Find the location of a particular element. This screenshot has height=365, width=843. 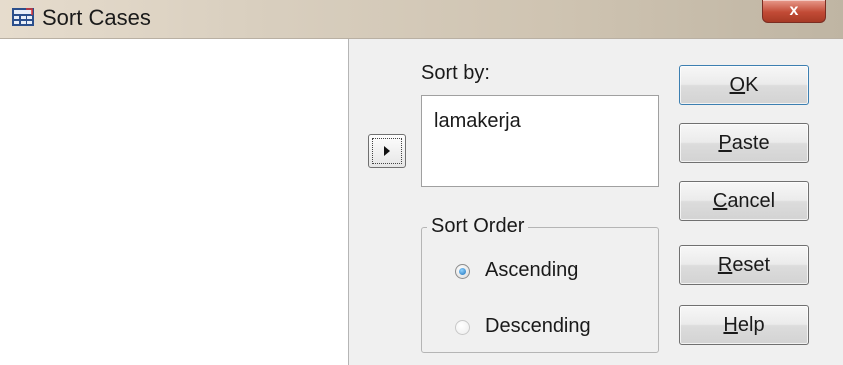

sort-order-legend: Sort Order is located at coordinates (478, 226).